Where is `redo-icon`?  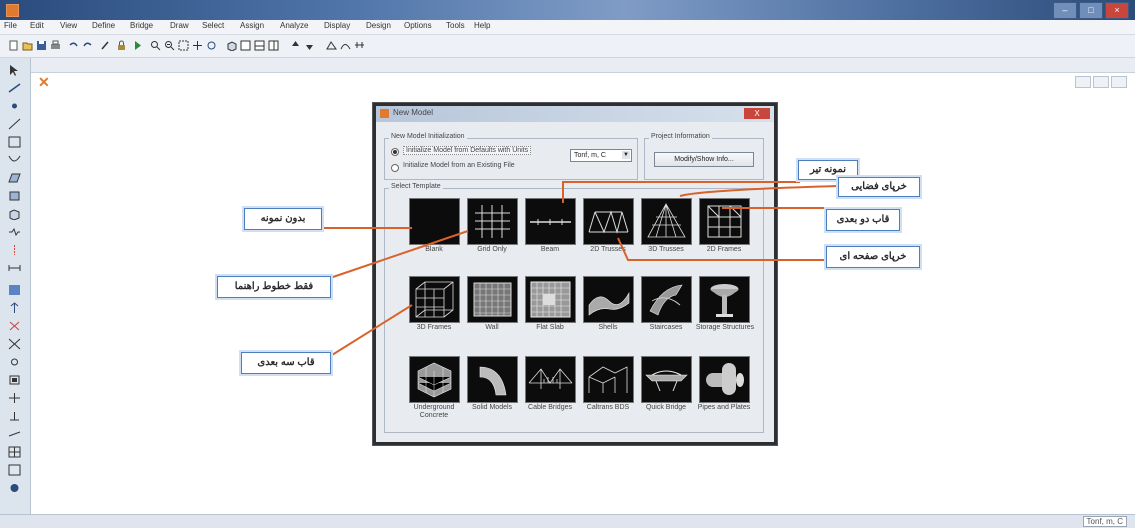
redo-icon is located at coordinates (87, 45).